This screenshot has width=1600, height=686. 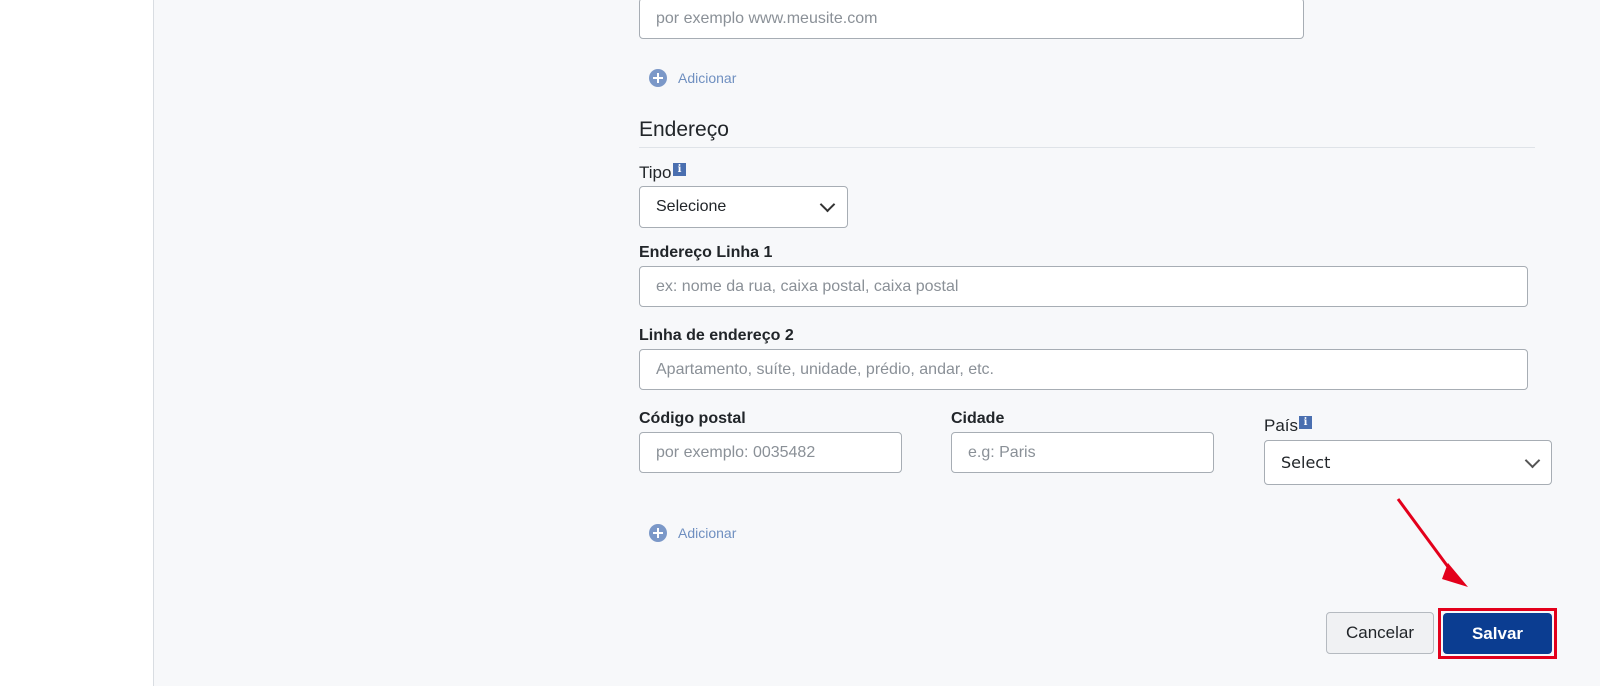 What do you see at coordinates (743, 207) in the screenshot?
I see `type-select: Selecione` at bounding box center [743, 207].